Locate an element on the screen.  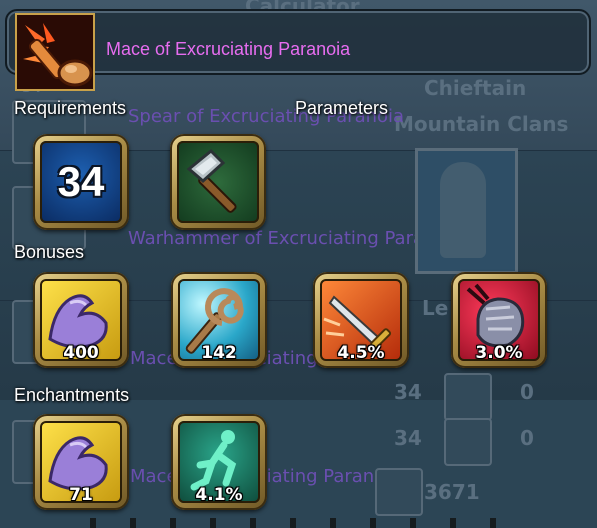
bonus-value: 142 is located at coordinates (219, 352).